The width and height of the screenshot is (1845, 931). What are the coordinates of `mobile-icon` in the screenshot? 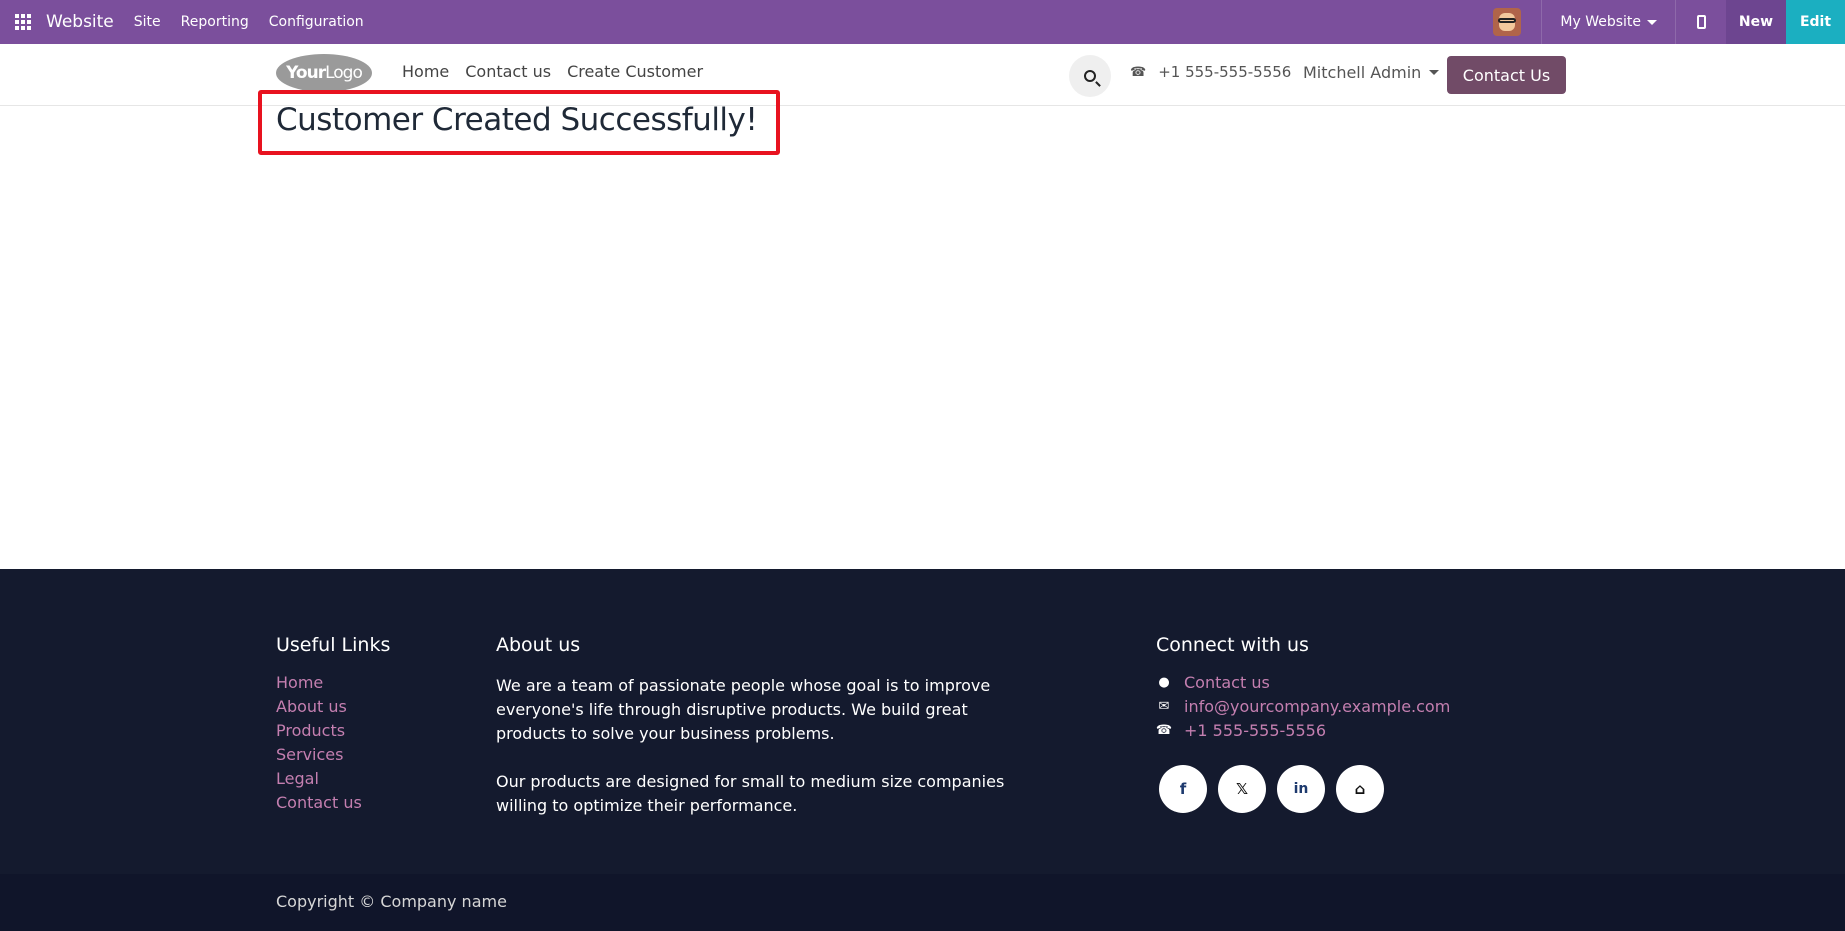 It's located at (1701, 22).